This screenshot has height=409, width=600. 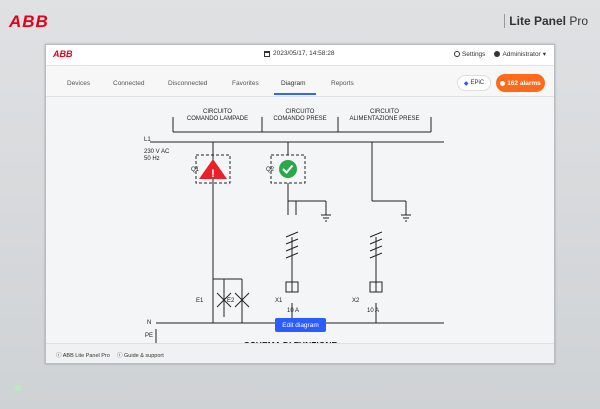 I want to click on calendar-icon, so click(x=267, y=53).